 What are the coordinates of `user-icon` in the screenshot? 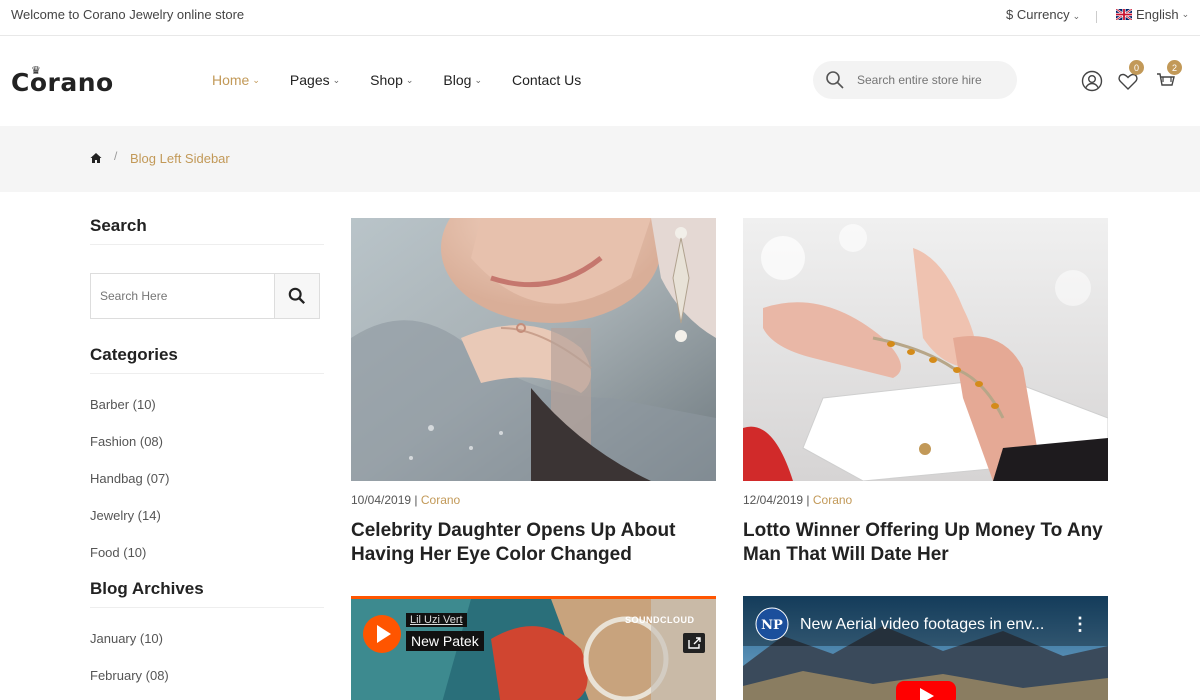 It's located at (1092, 81).